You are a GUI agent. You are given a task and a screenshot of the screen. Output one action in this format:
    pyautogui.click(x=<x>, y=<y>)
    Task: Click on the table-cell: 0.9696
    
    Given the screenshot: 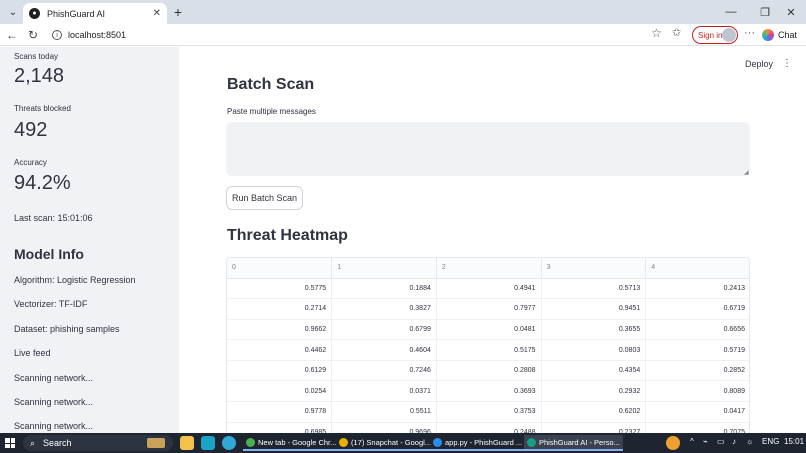 What is the action you would take?
    pyautogui.click(x=384, y=427)
    